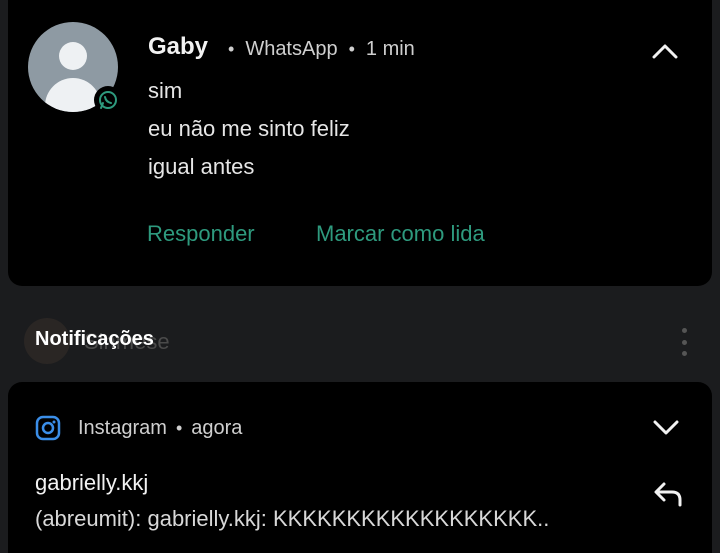  What do you see at coordinates (201, 234) in the screenshot?
I see `reply-button: Responder` at bounding box center [201, 234].